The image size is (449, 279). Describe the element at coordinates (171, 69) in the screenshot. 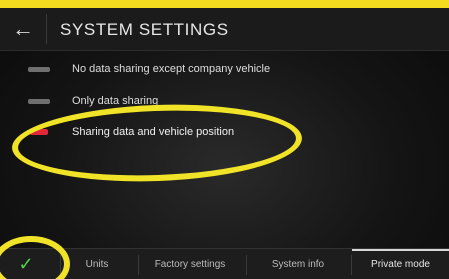

I see `option-label: No data sharing except company vehicle` at that location.